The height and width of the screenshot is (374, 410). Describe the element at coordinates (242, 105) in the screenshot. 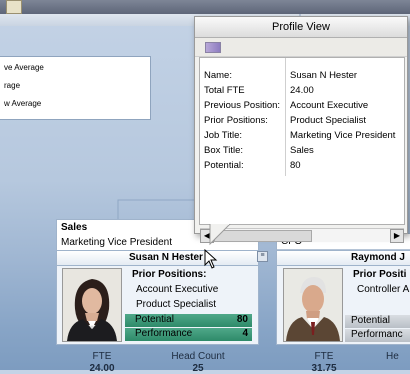

I see `field-label: Previous Position:` at that location.